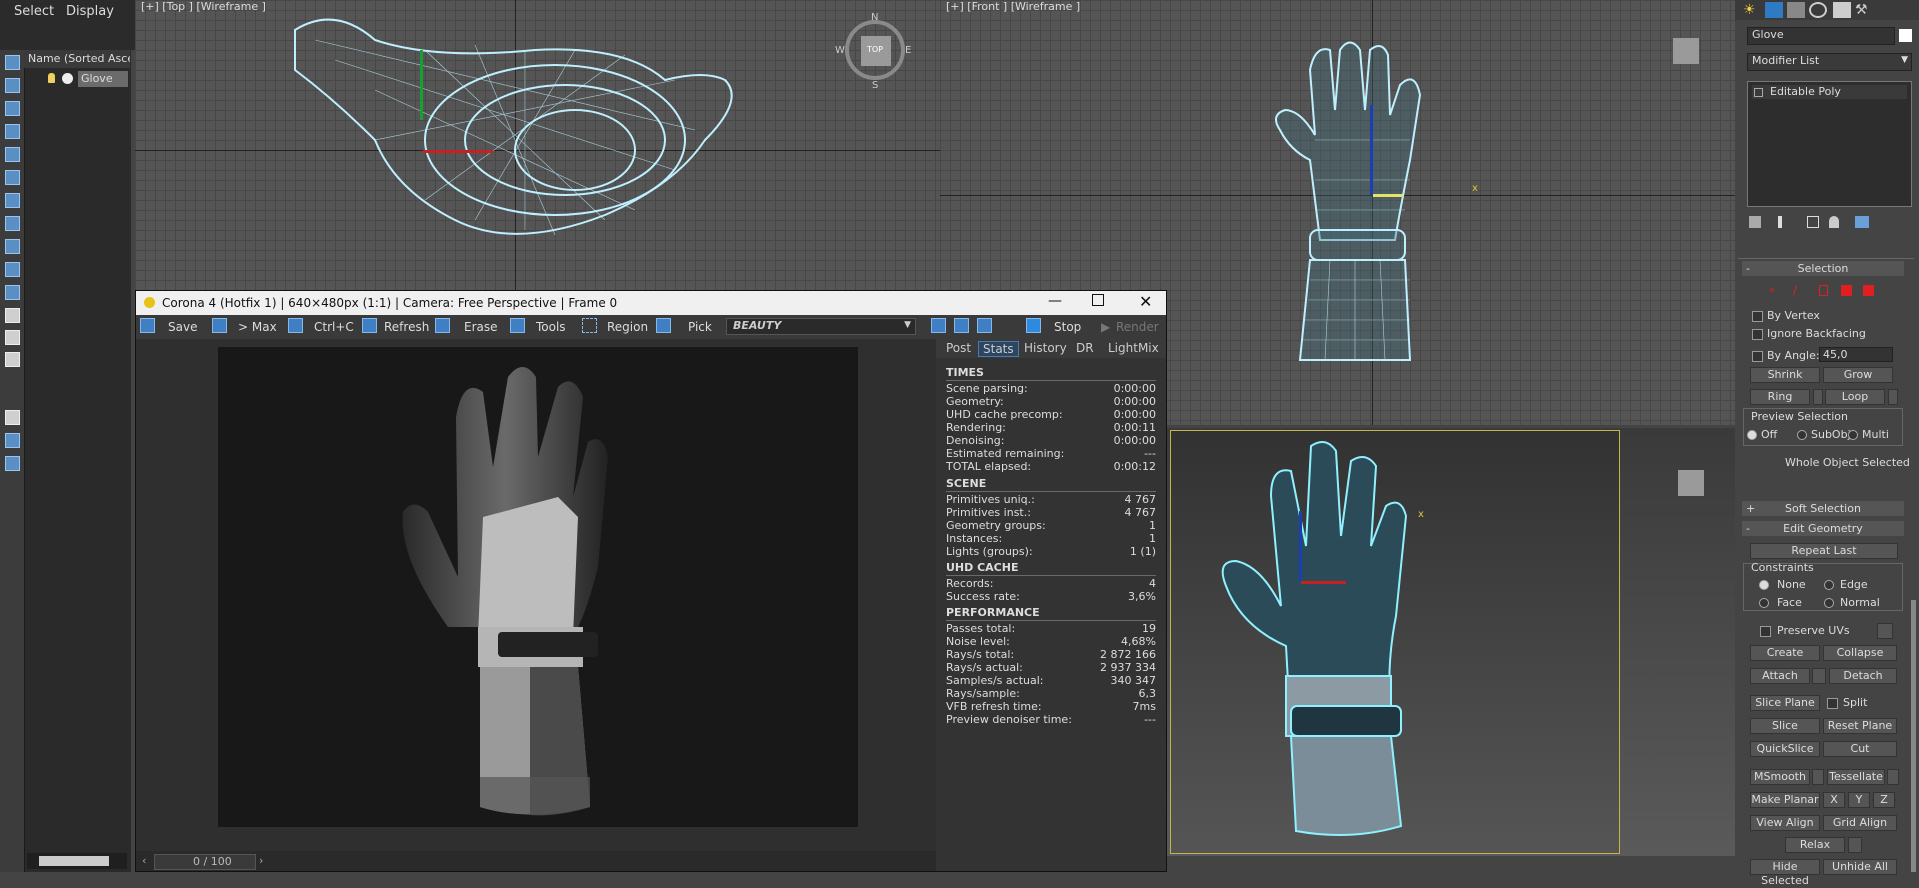  What do you see at coordinates (12, 359) in the screenshot?
I see `frozen-filter-icon` at bounding box center [12, 359].